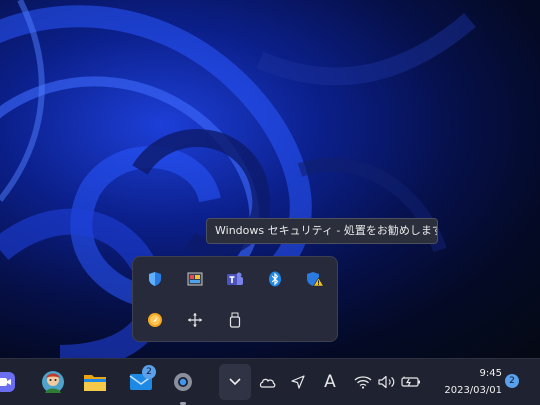 The width and height of the screenshot is (540, 405). Describe the element at coordinates (155, 279) in the screenshot. I see `windows-security-shield-icon` at that location.